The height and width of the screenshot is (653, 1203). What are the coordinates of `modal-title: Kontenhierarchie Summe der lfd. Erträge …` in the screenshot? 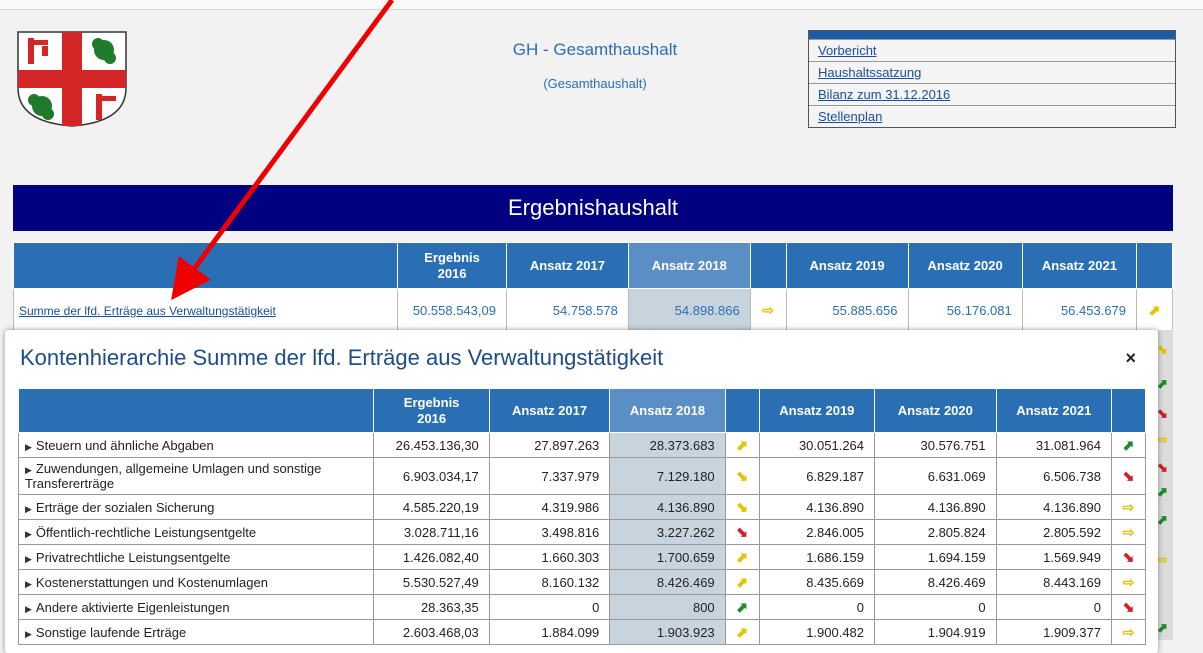 It's located at (342, 357).